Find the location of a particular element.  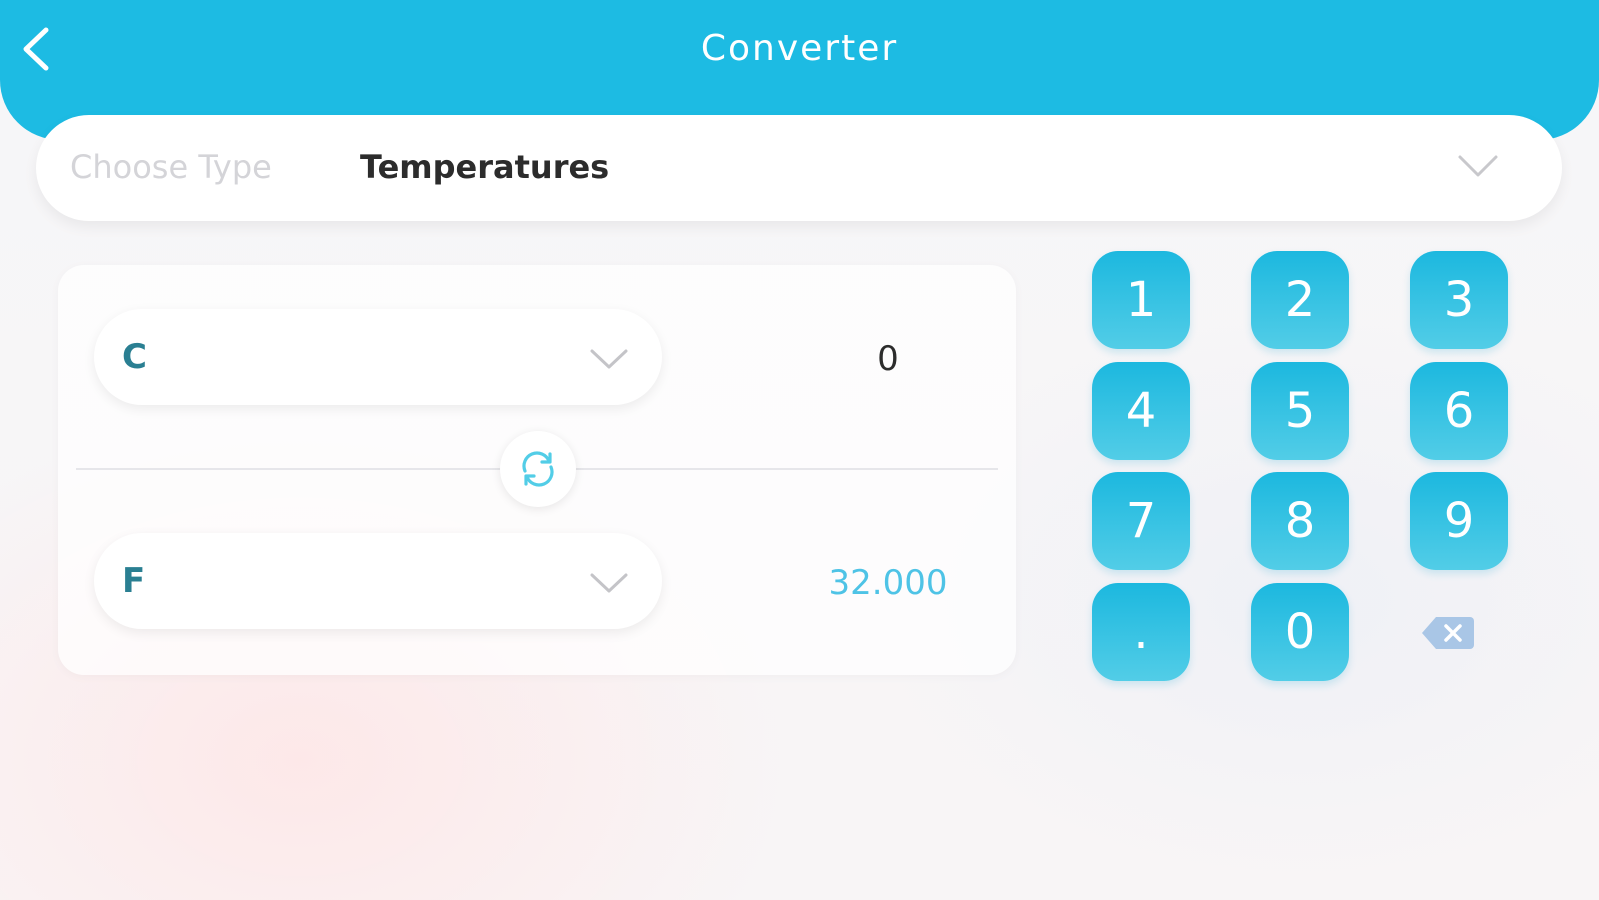

refresh-icon is located at coordinates (538, 469).